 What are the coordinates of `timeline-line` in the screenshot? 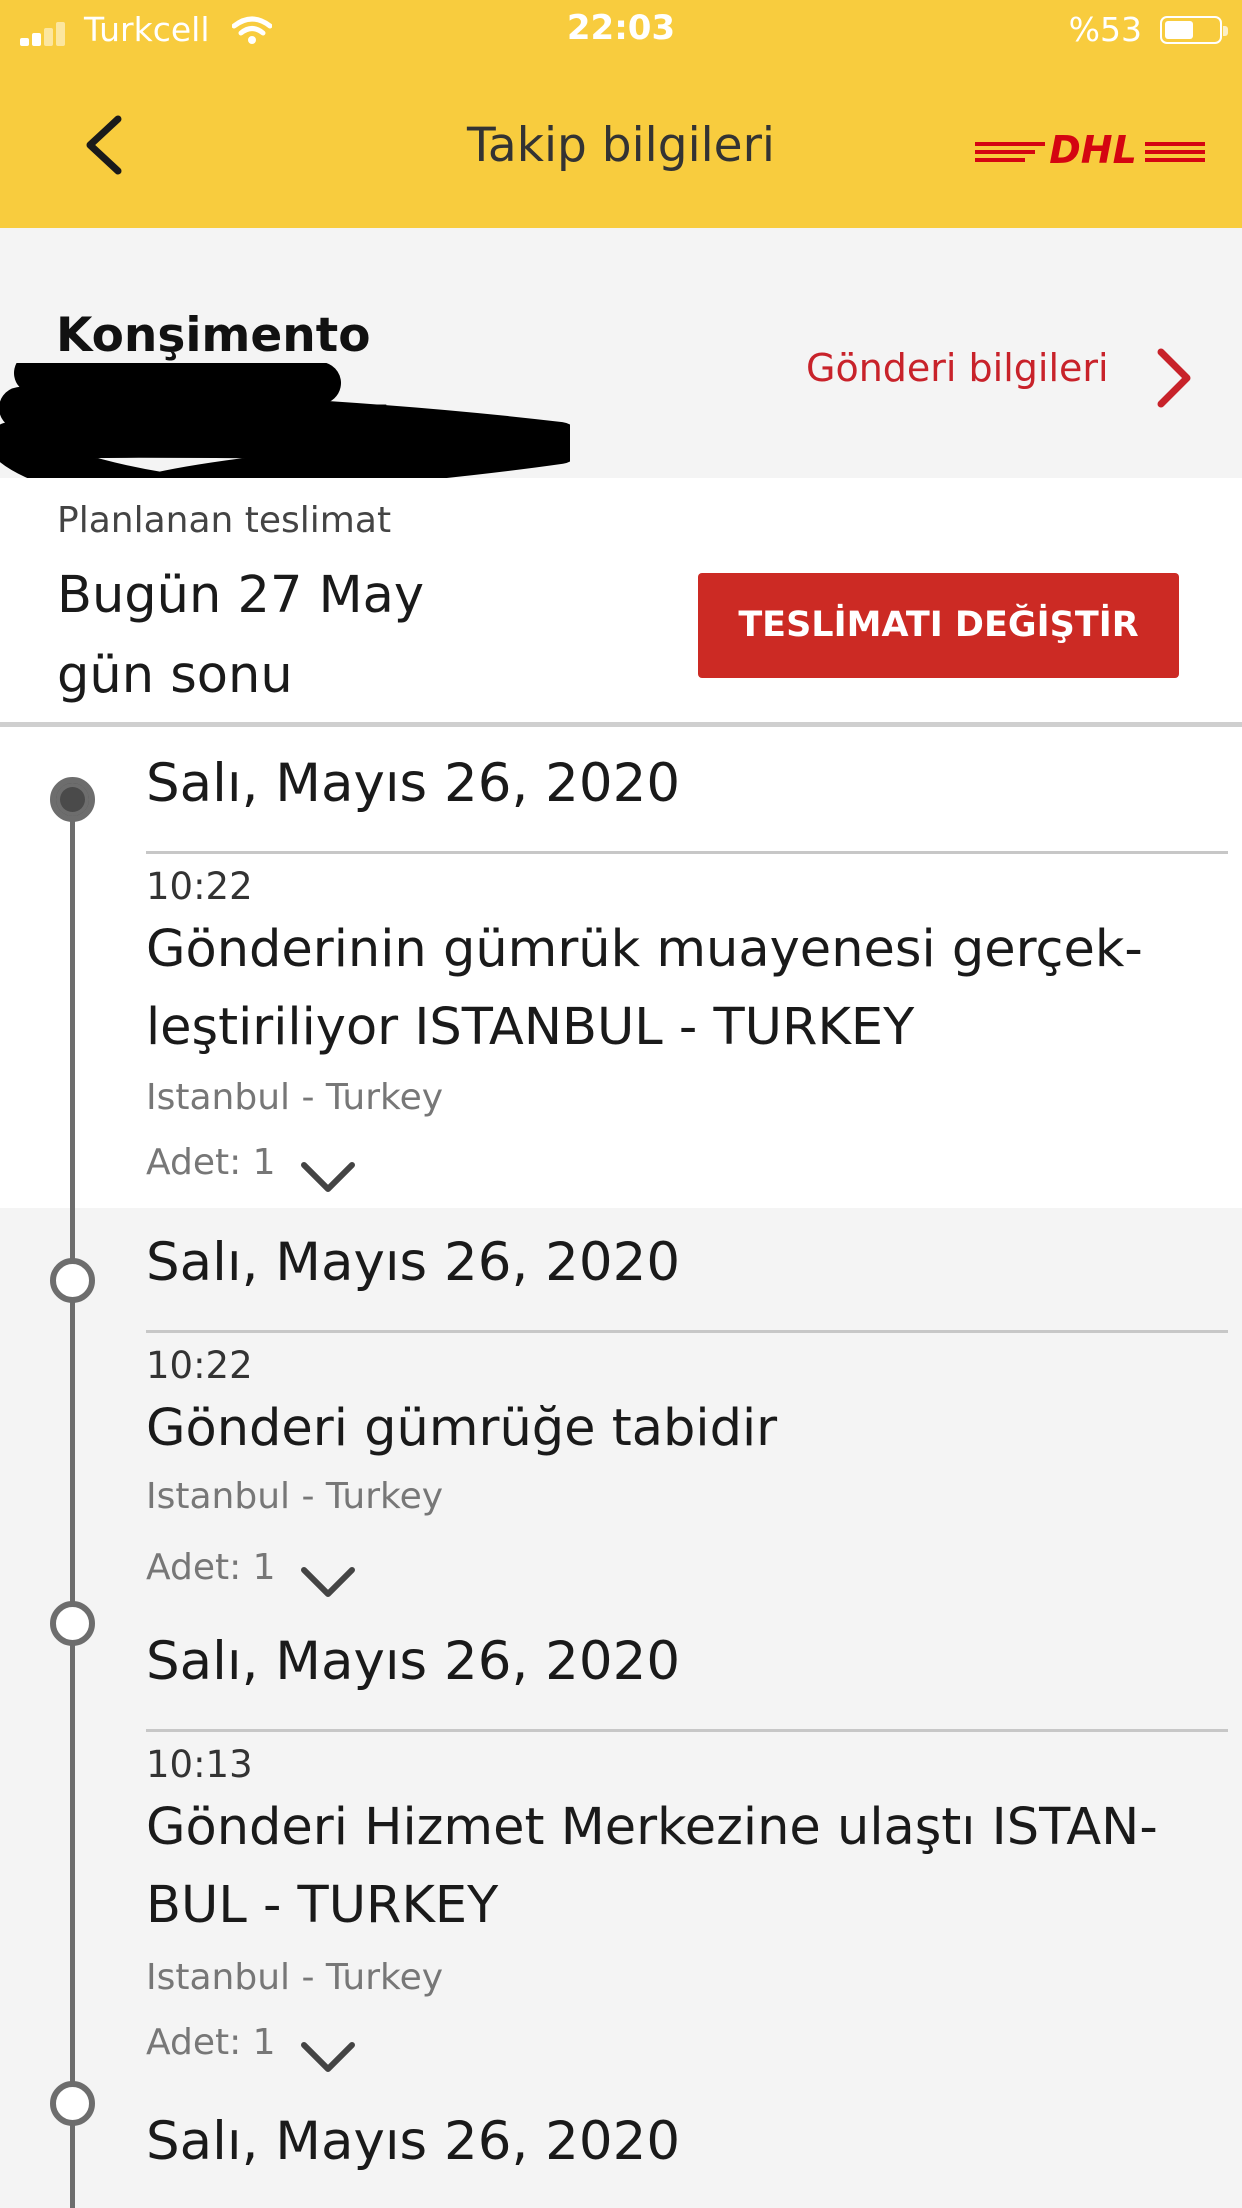 It's located at (72, 1502).